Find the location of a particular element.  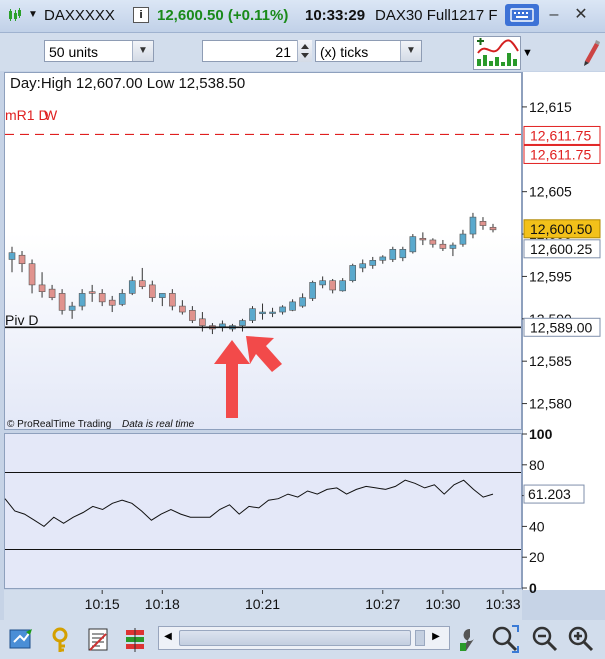

zoom-in-icon is located at coordinates (580, 639).